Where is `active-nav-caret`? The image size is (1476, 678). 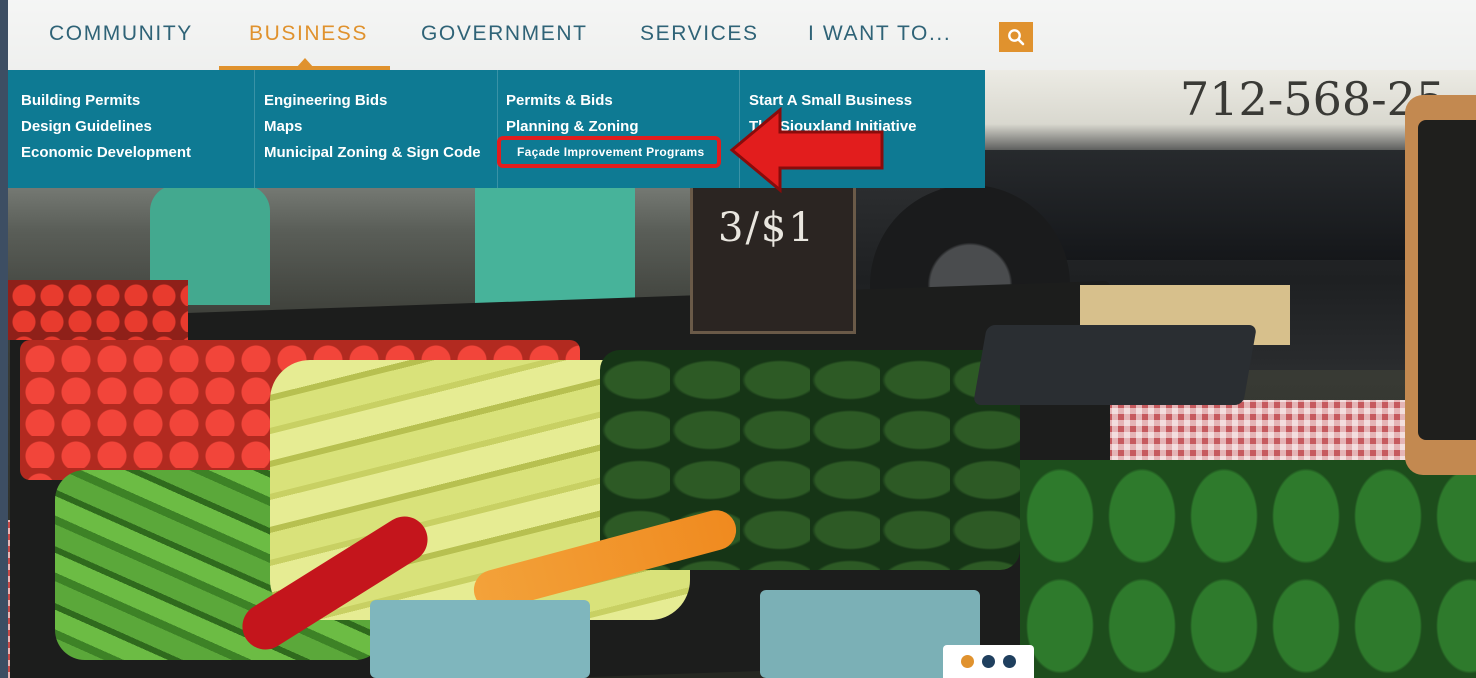
active-nav-caret is located at coordinates (305, 63).